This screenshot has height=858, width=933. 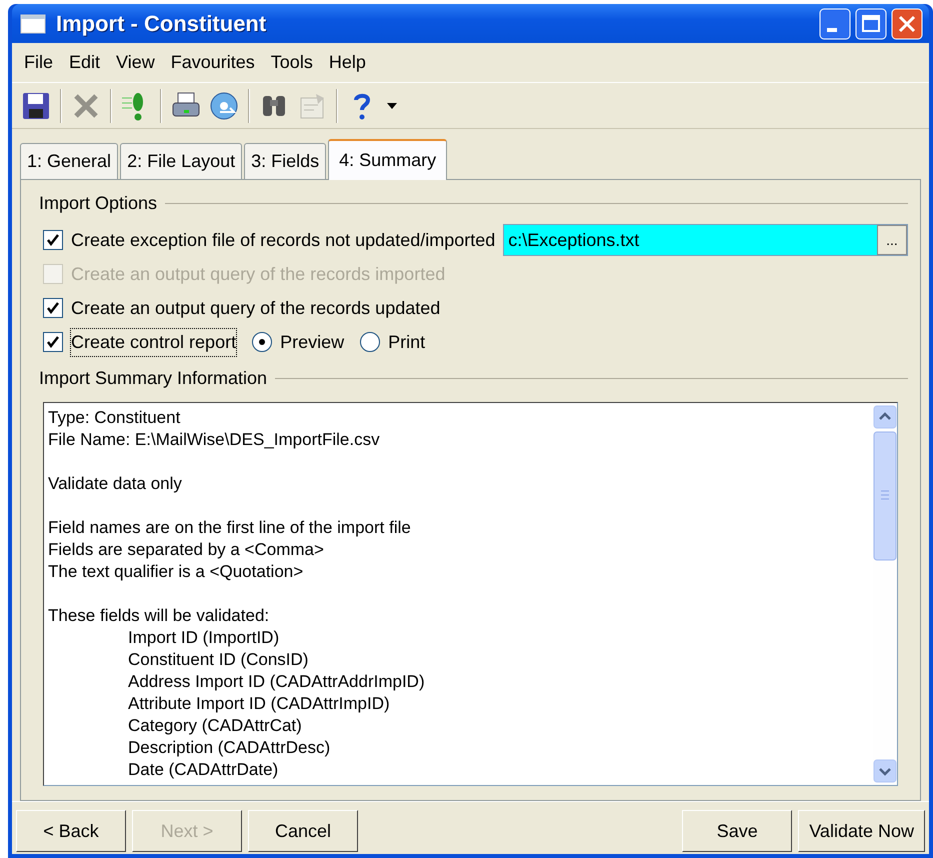 What do you see at coordinates (176, 572) in the screenshot?
I see `summary-line: The text qualifier is a <Quotation>` at bounding box center [176, 572].